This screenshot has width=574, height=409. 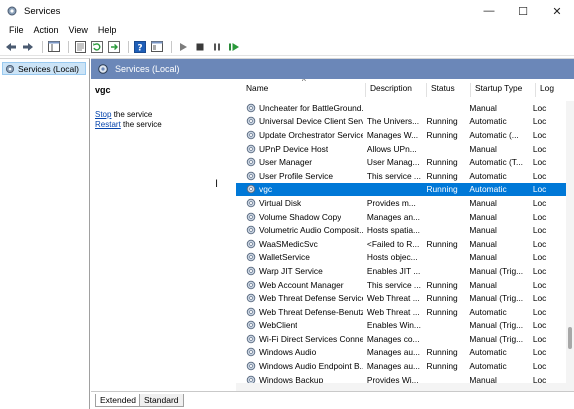 What do you see at coordinates (11, 47) in the screenshot?
I see `back-arrow-icon` at bounding box center [11, 47].